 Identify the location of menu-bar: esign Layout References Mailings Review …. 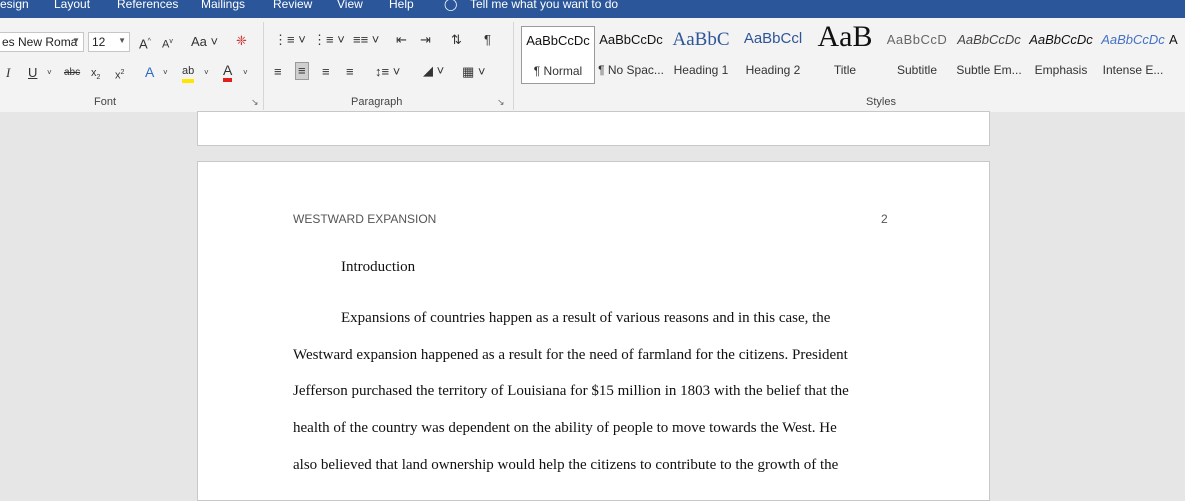
(592, 9).